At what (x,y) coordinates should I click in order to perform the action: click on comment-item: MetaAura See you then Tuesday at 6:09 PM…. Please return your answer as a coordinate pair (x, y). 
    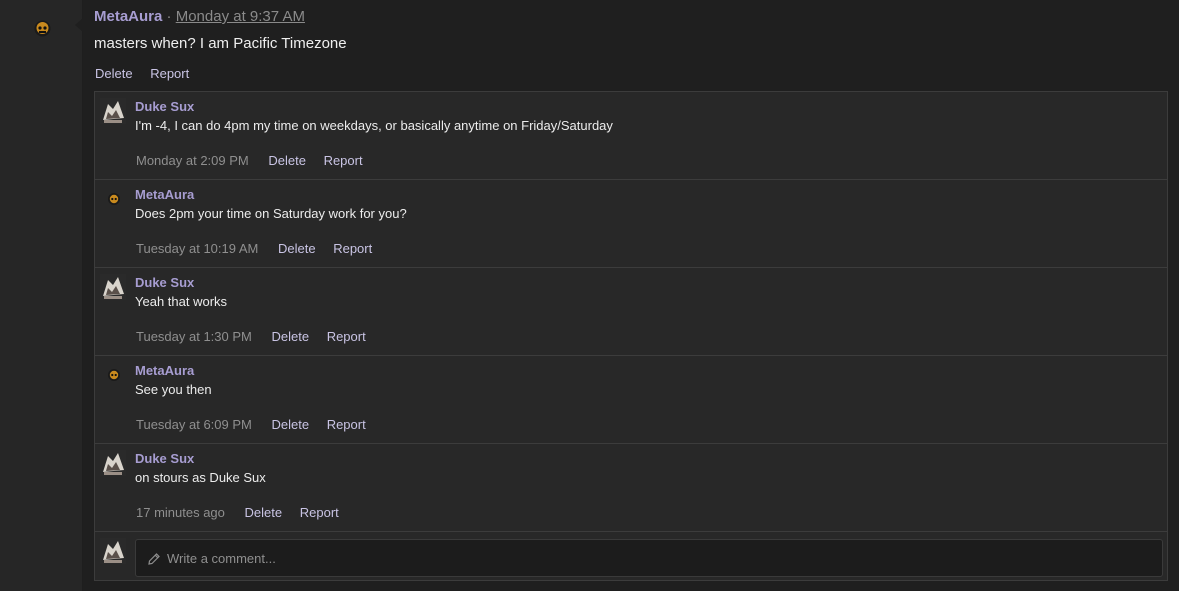
    Looking at the image, I should click on (631, 400).